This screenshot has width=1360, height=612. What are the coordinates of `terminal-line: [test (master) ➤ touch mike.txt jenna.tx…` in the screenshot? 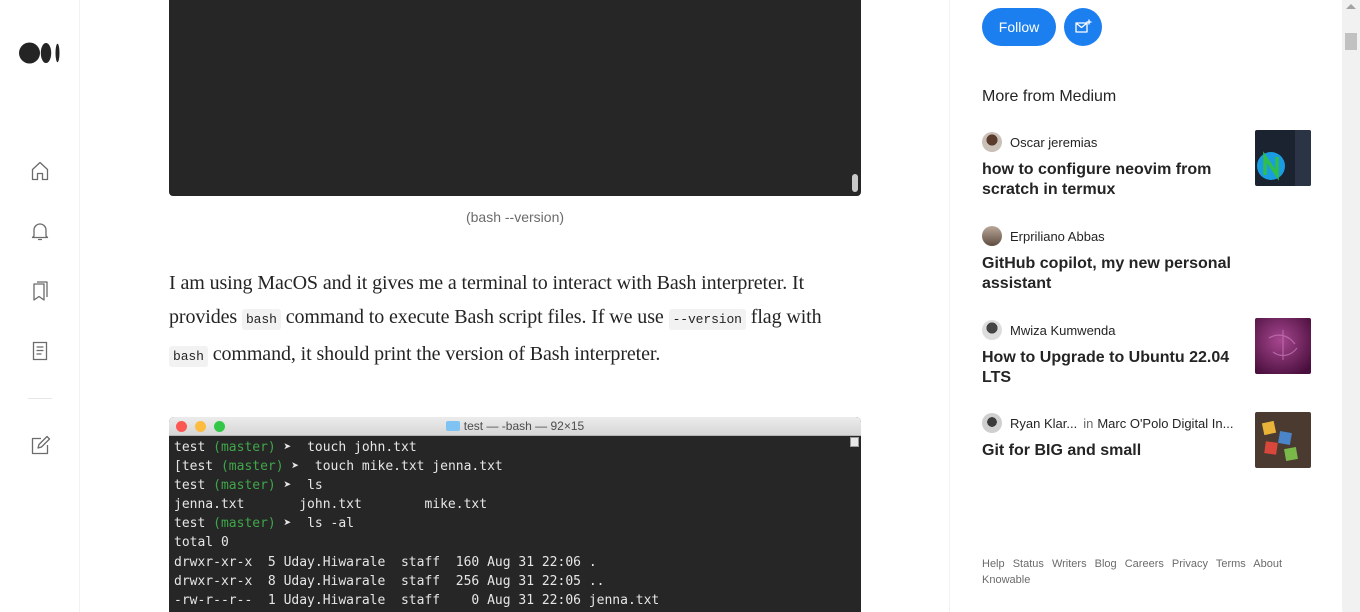 It's located at (515, 466).